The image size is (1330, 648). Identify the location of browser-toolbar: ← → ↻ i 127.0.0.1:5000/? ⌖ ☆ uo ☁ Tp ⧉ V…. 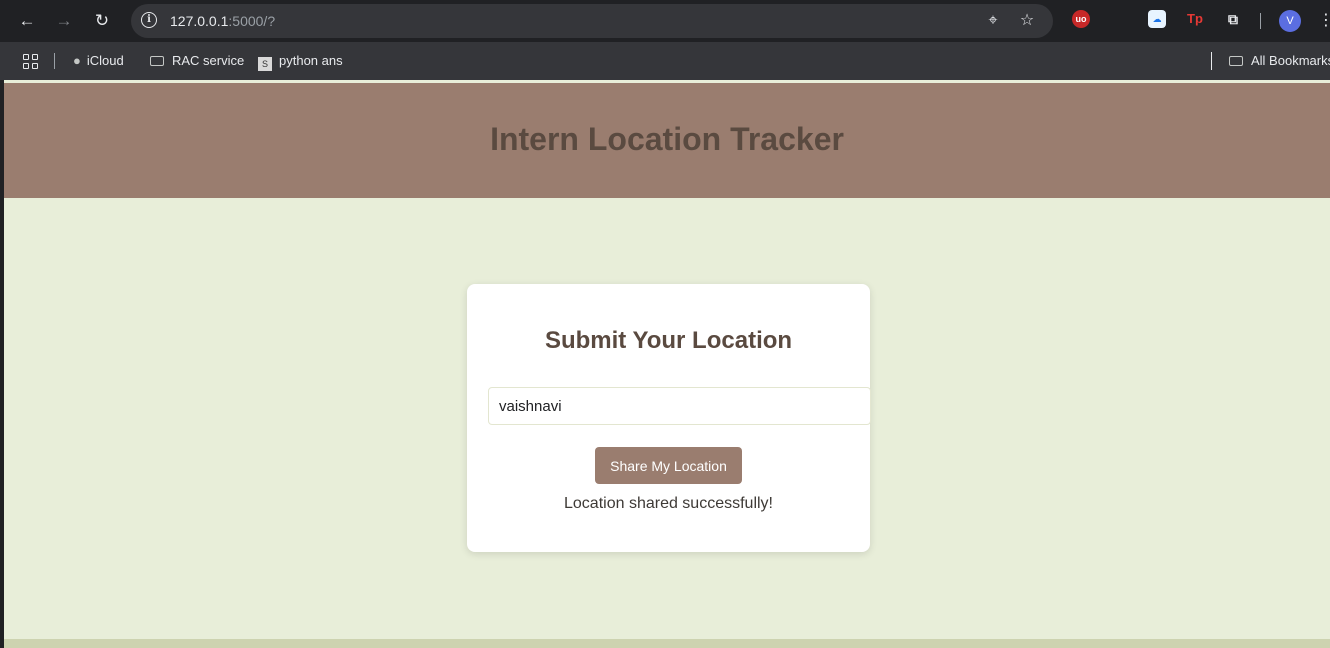
(665, 21).